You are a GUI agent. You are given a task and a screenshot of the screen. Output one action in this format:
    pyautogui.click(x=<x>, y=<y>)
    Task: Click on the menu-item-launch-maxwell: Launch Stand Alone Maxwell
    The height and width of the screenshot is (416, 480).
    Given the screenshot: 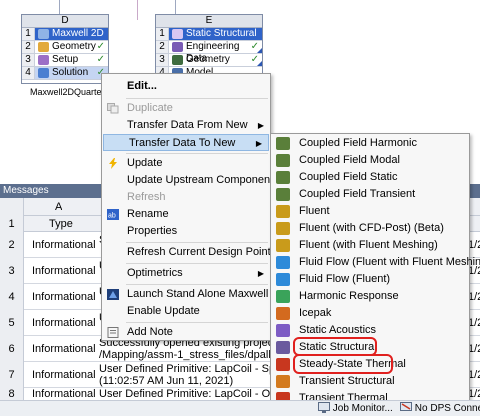 What is the action you would take?
    pyautogui.click(x=186, y=294)
    